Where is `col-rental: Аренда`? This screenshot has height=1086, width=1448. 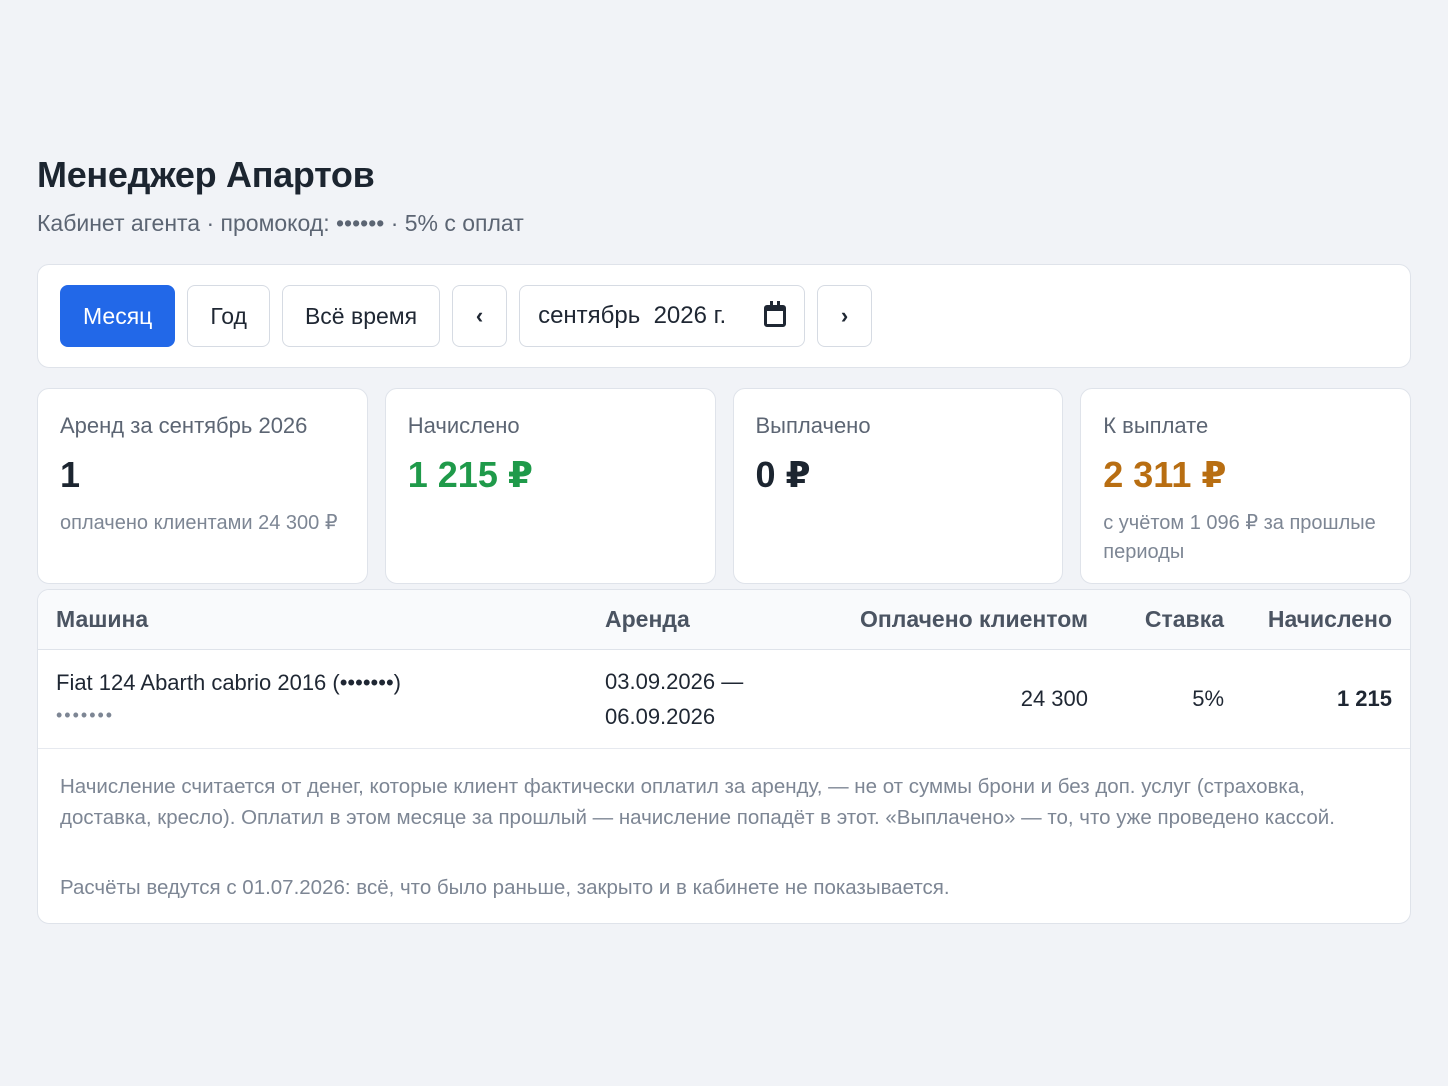
col-rental: Аренда is located at coordinates (707, 620).